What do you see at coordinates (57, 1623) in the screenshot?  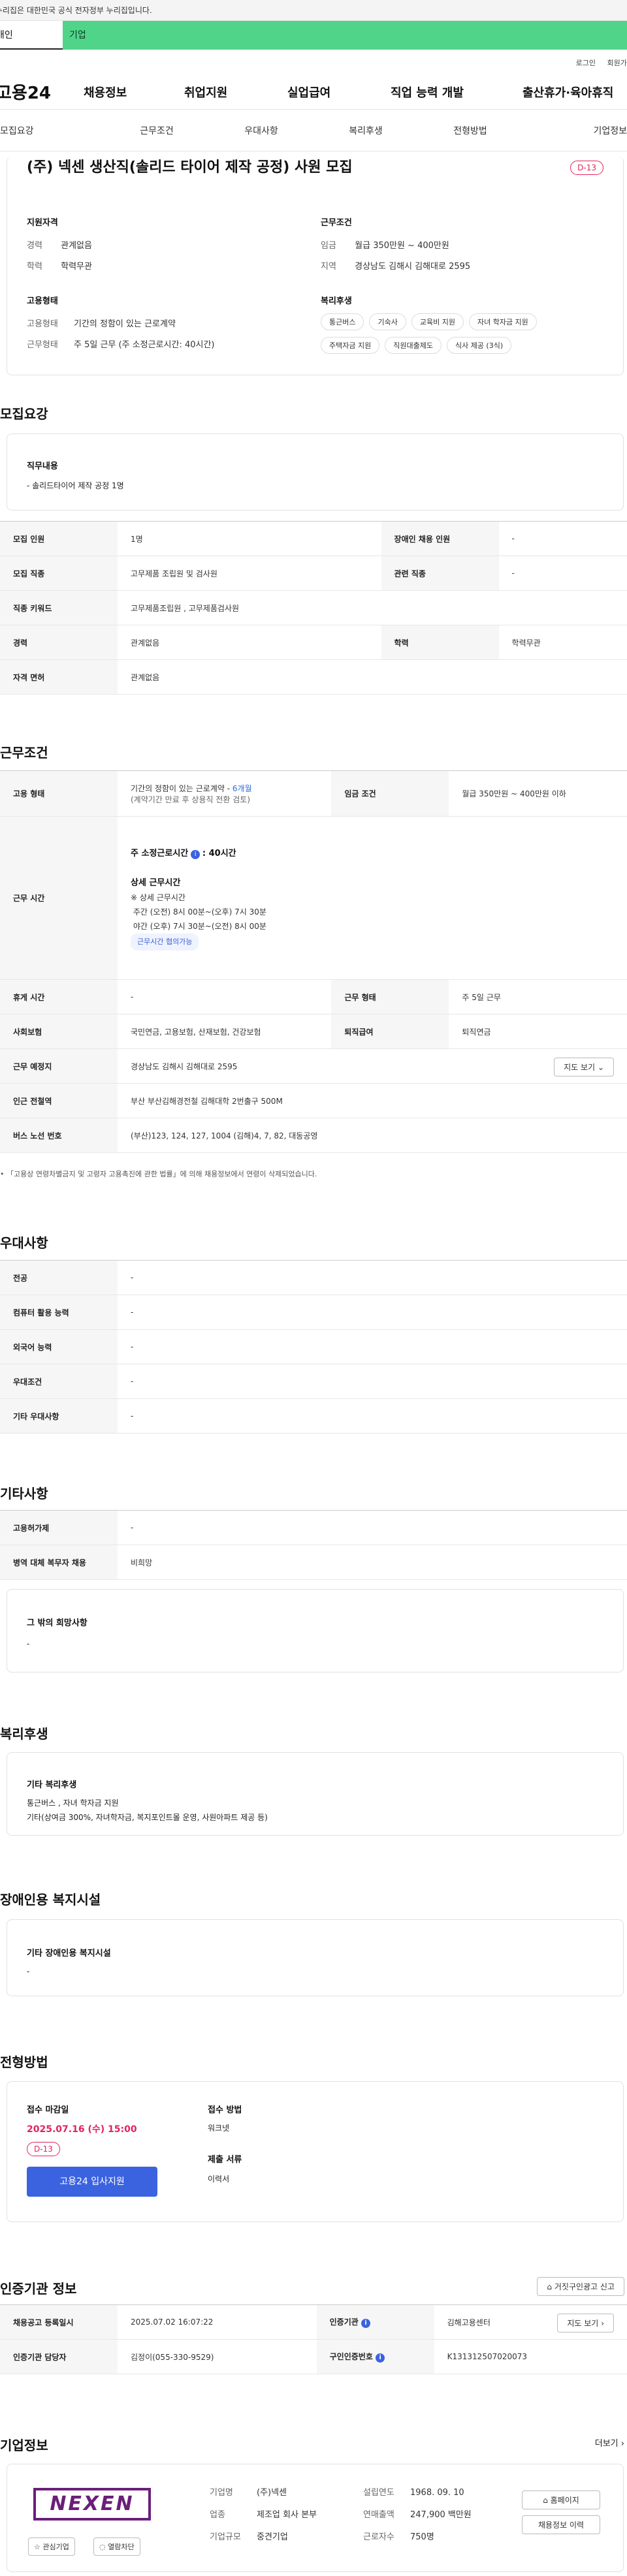 I see `hope-heading: 그 밖의 희망사항` at bounding box center [57, 1623].